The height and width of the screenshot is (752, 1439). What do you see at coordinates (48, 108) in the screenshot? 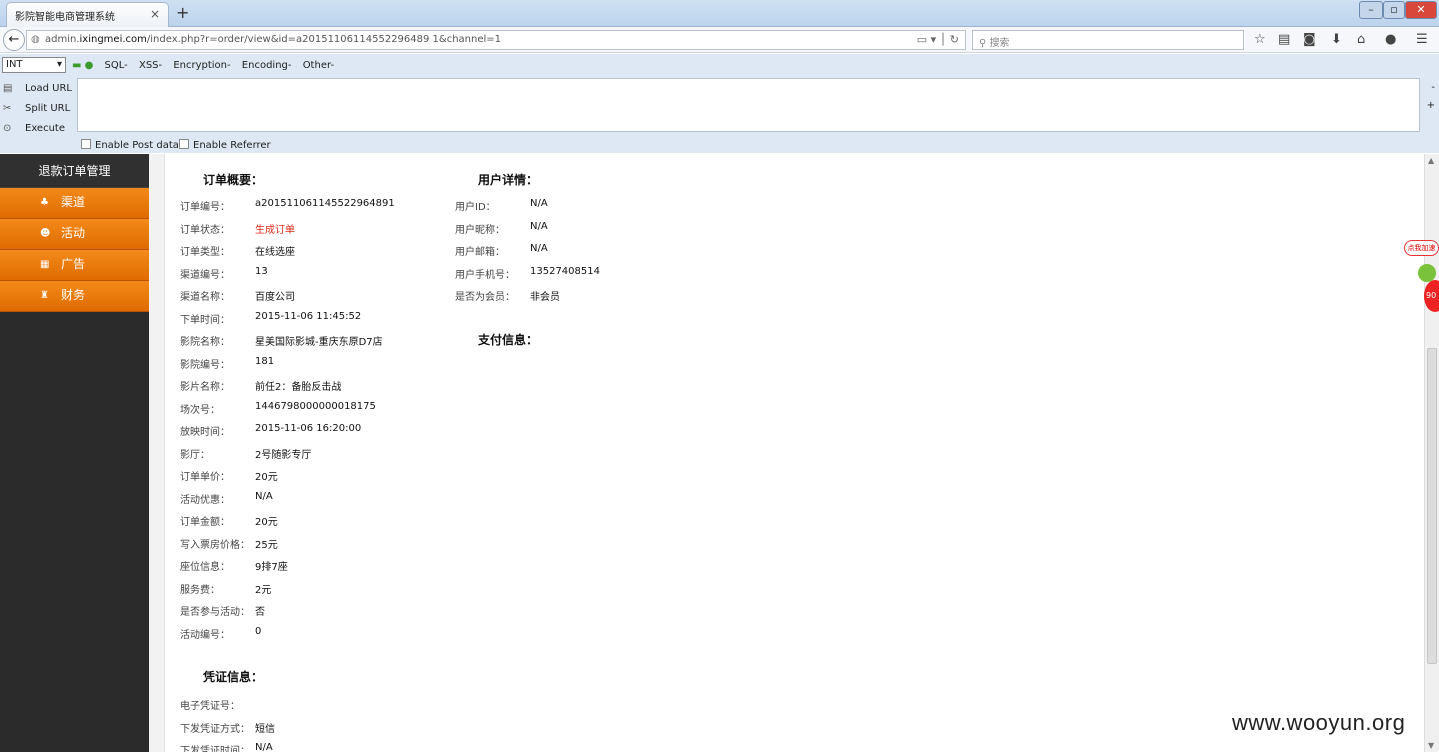
I see `split-url-label: Split URL` at bounding box center [48, 108].